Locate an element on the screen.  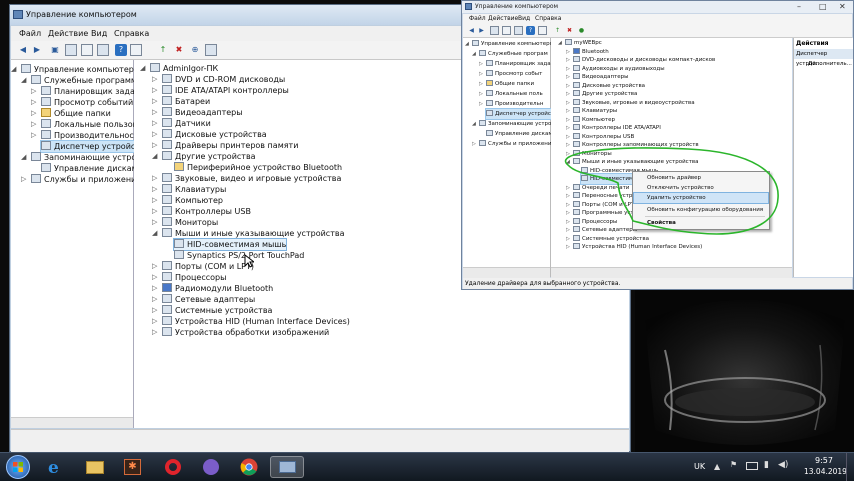
tray-arrow-icon: ▲ is located at coordinates (717, 466).